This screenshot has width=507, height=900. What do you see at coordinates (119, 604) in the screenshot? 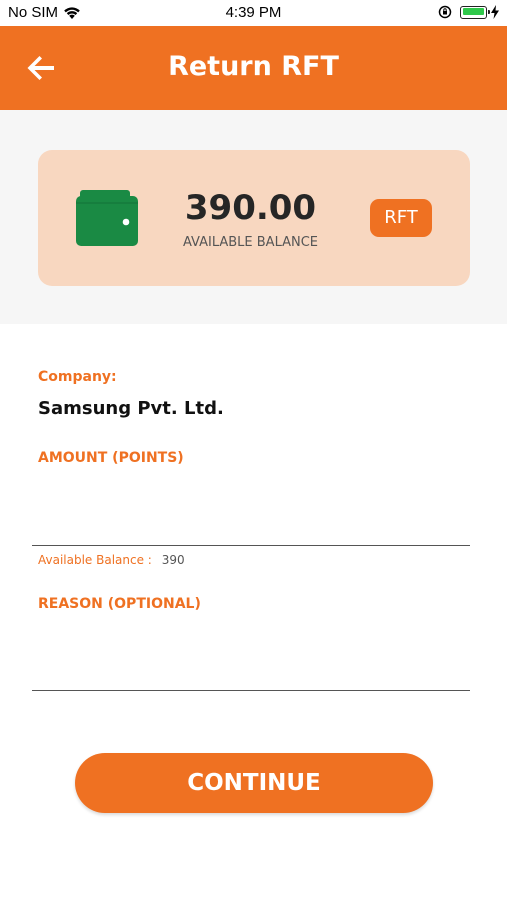
I see `reason-label: REASON (OPTIONAL)` at bounding box center [119, 604].